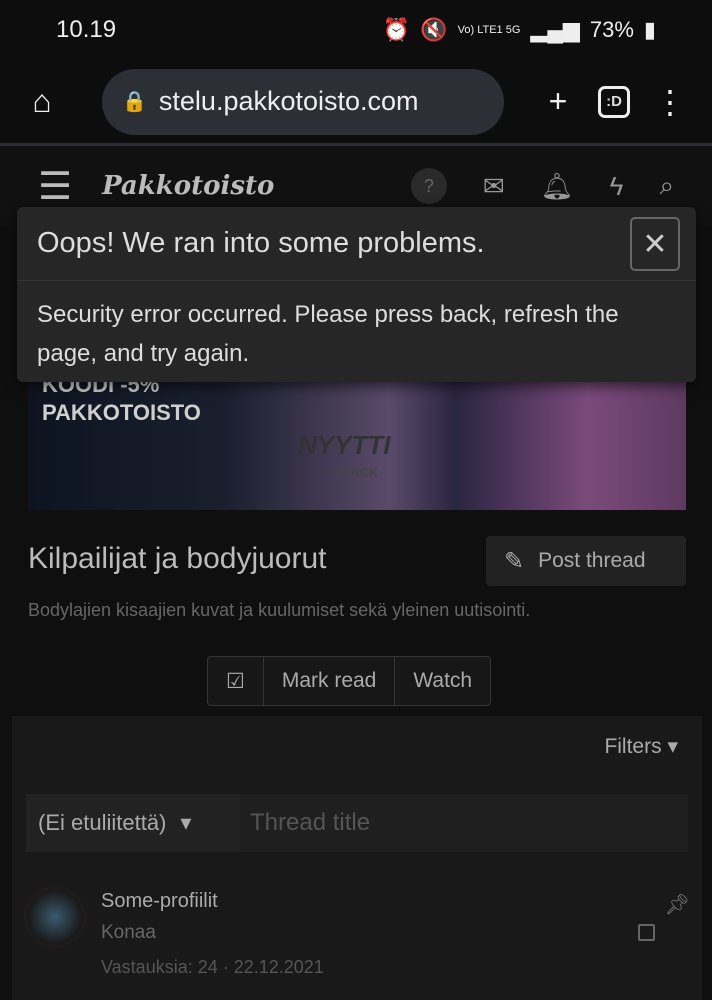 The height and width of the screenshot is (1000, 712). What do you see at coordinates (666, 186) in the screenshot?
I see `search-icon: ⌕` at bounding box center [666, 186].